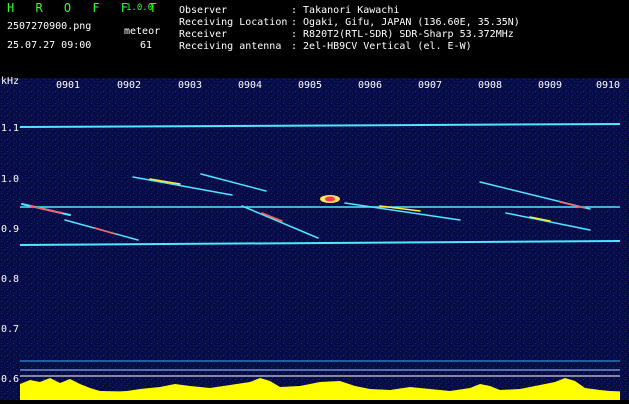  Describe the element at coordinates (190, 85) in the screenshot. I see `time-tick: 0903` at that location.